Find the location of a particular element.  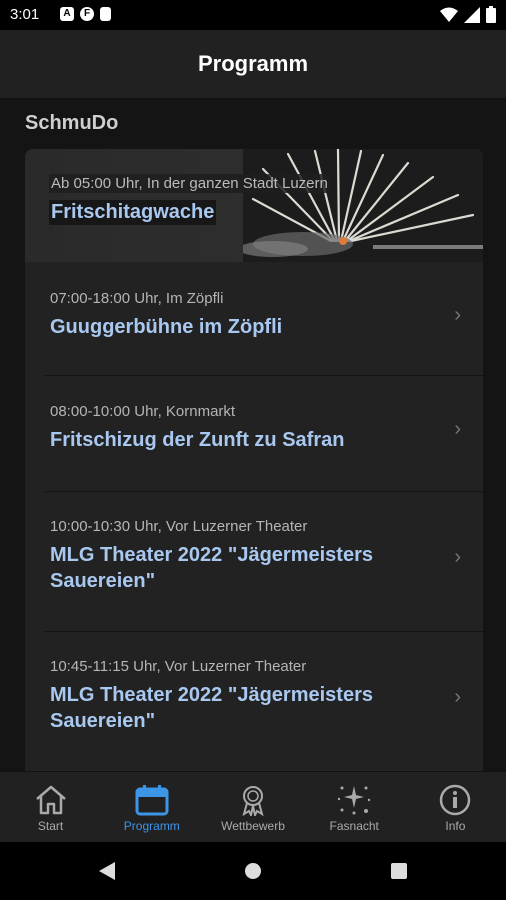

bottom-nav: Start Programm Wettbewerb Fasnacht Info is located at coordinates (253, 807).